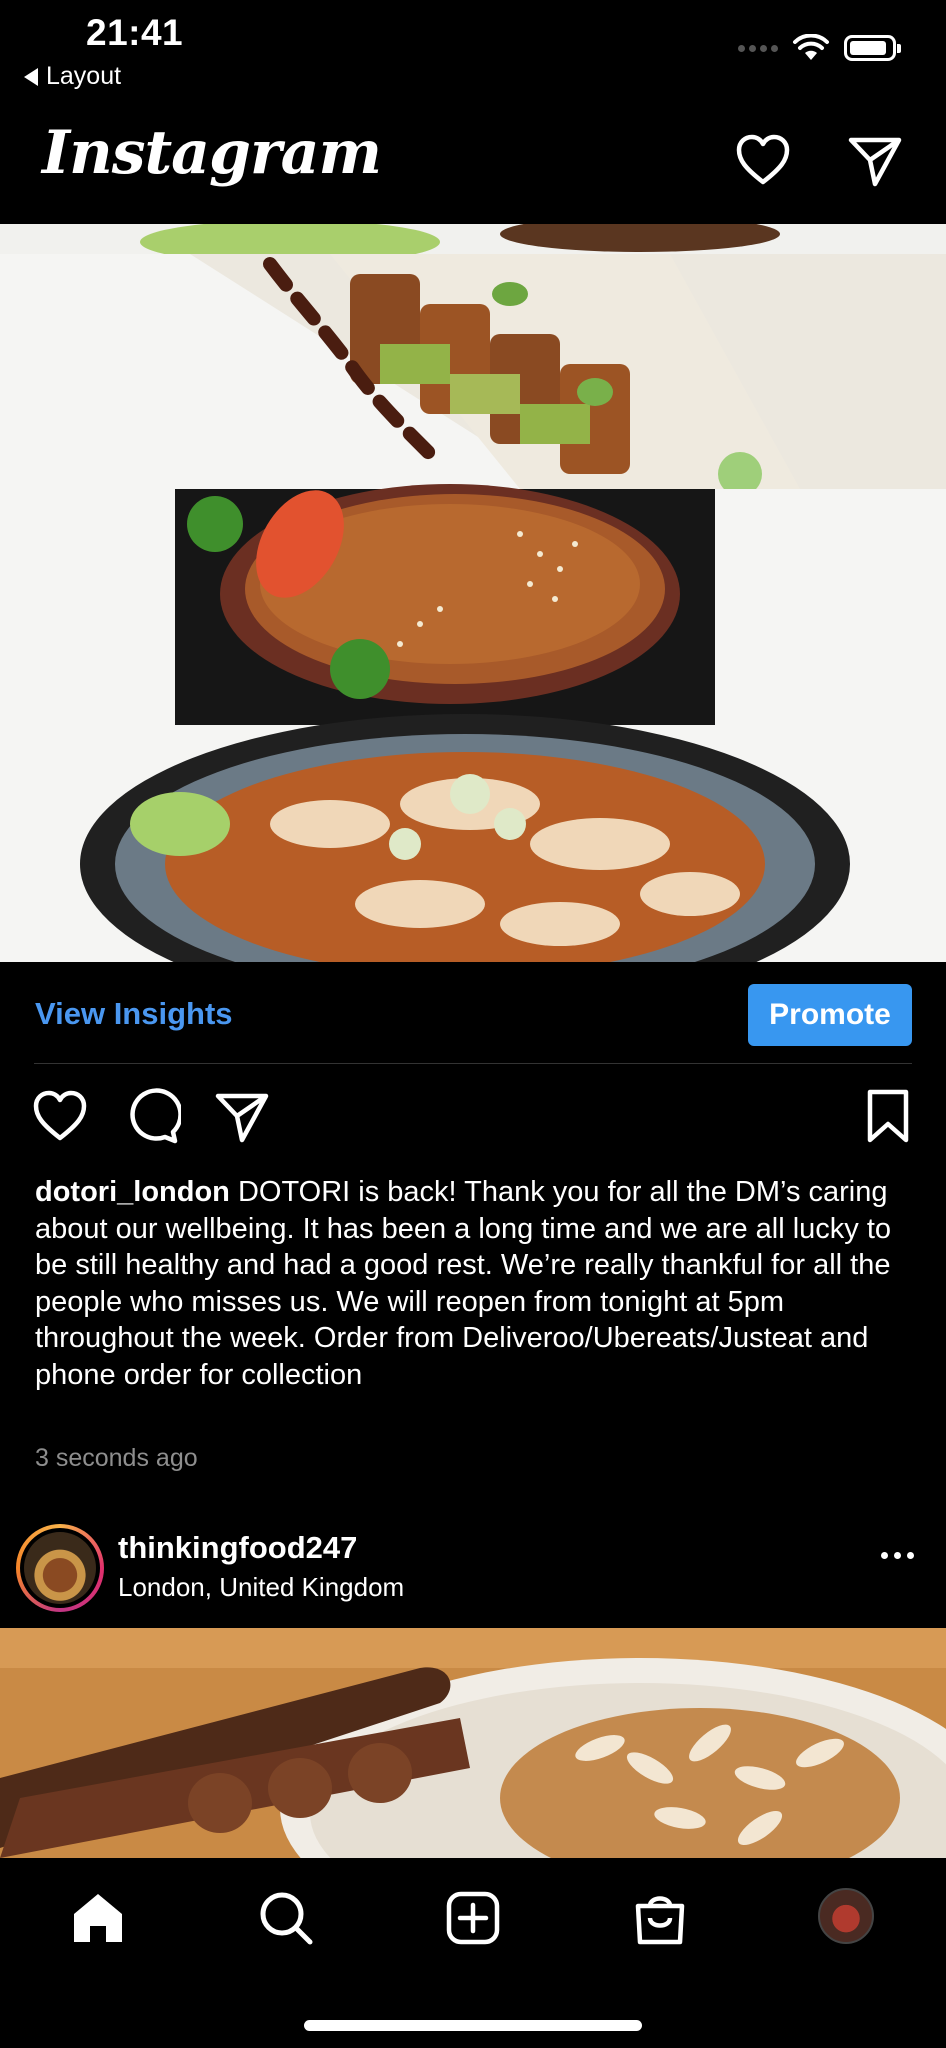  Describe the element at coordinates (872, 48) in the screenshot. I see `battery-icon` at that location.